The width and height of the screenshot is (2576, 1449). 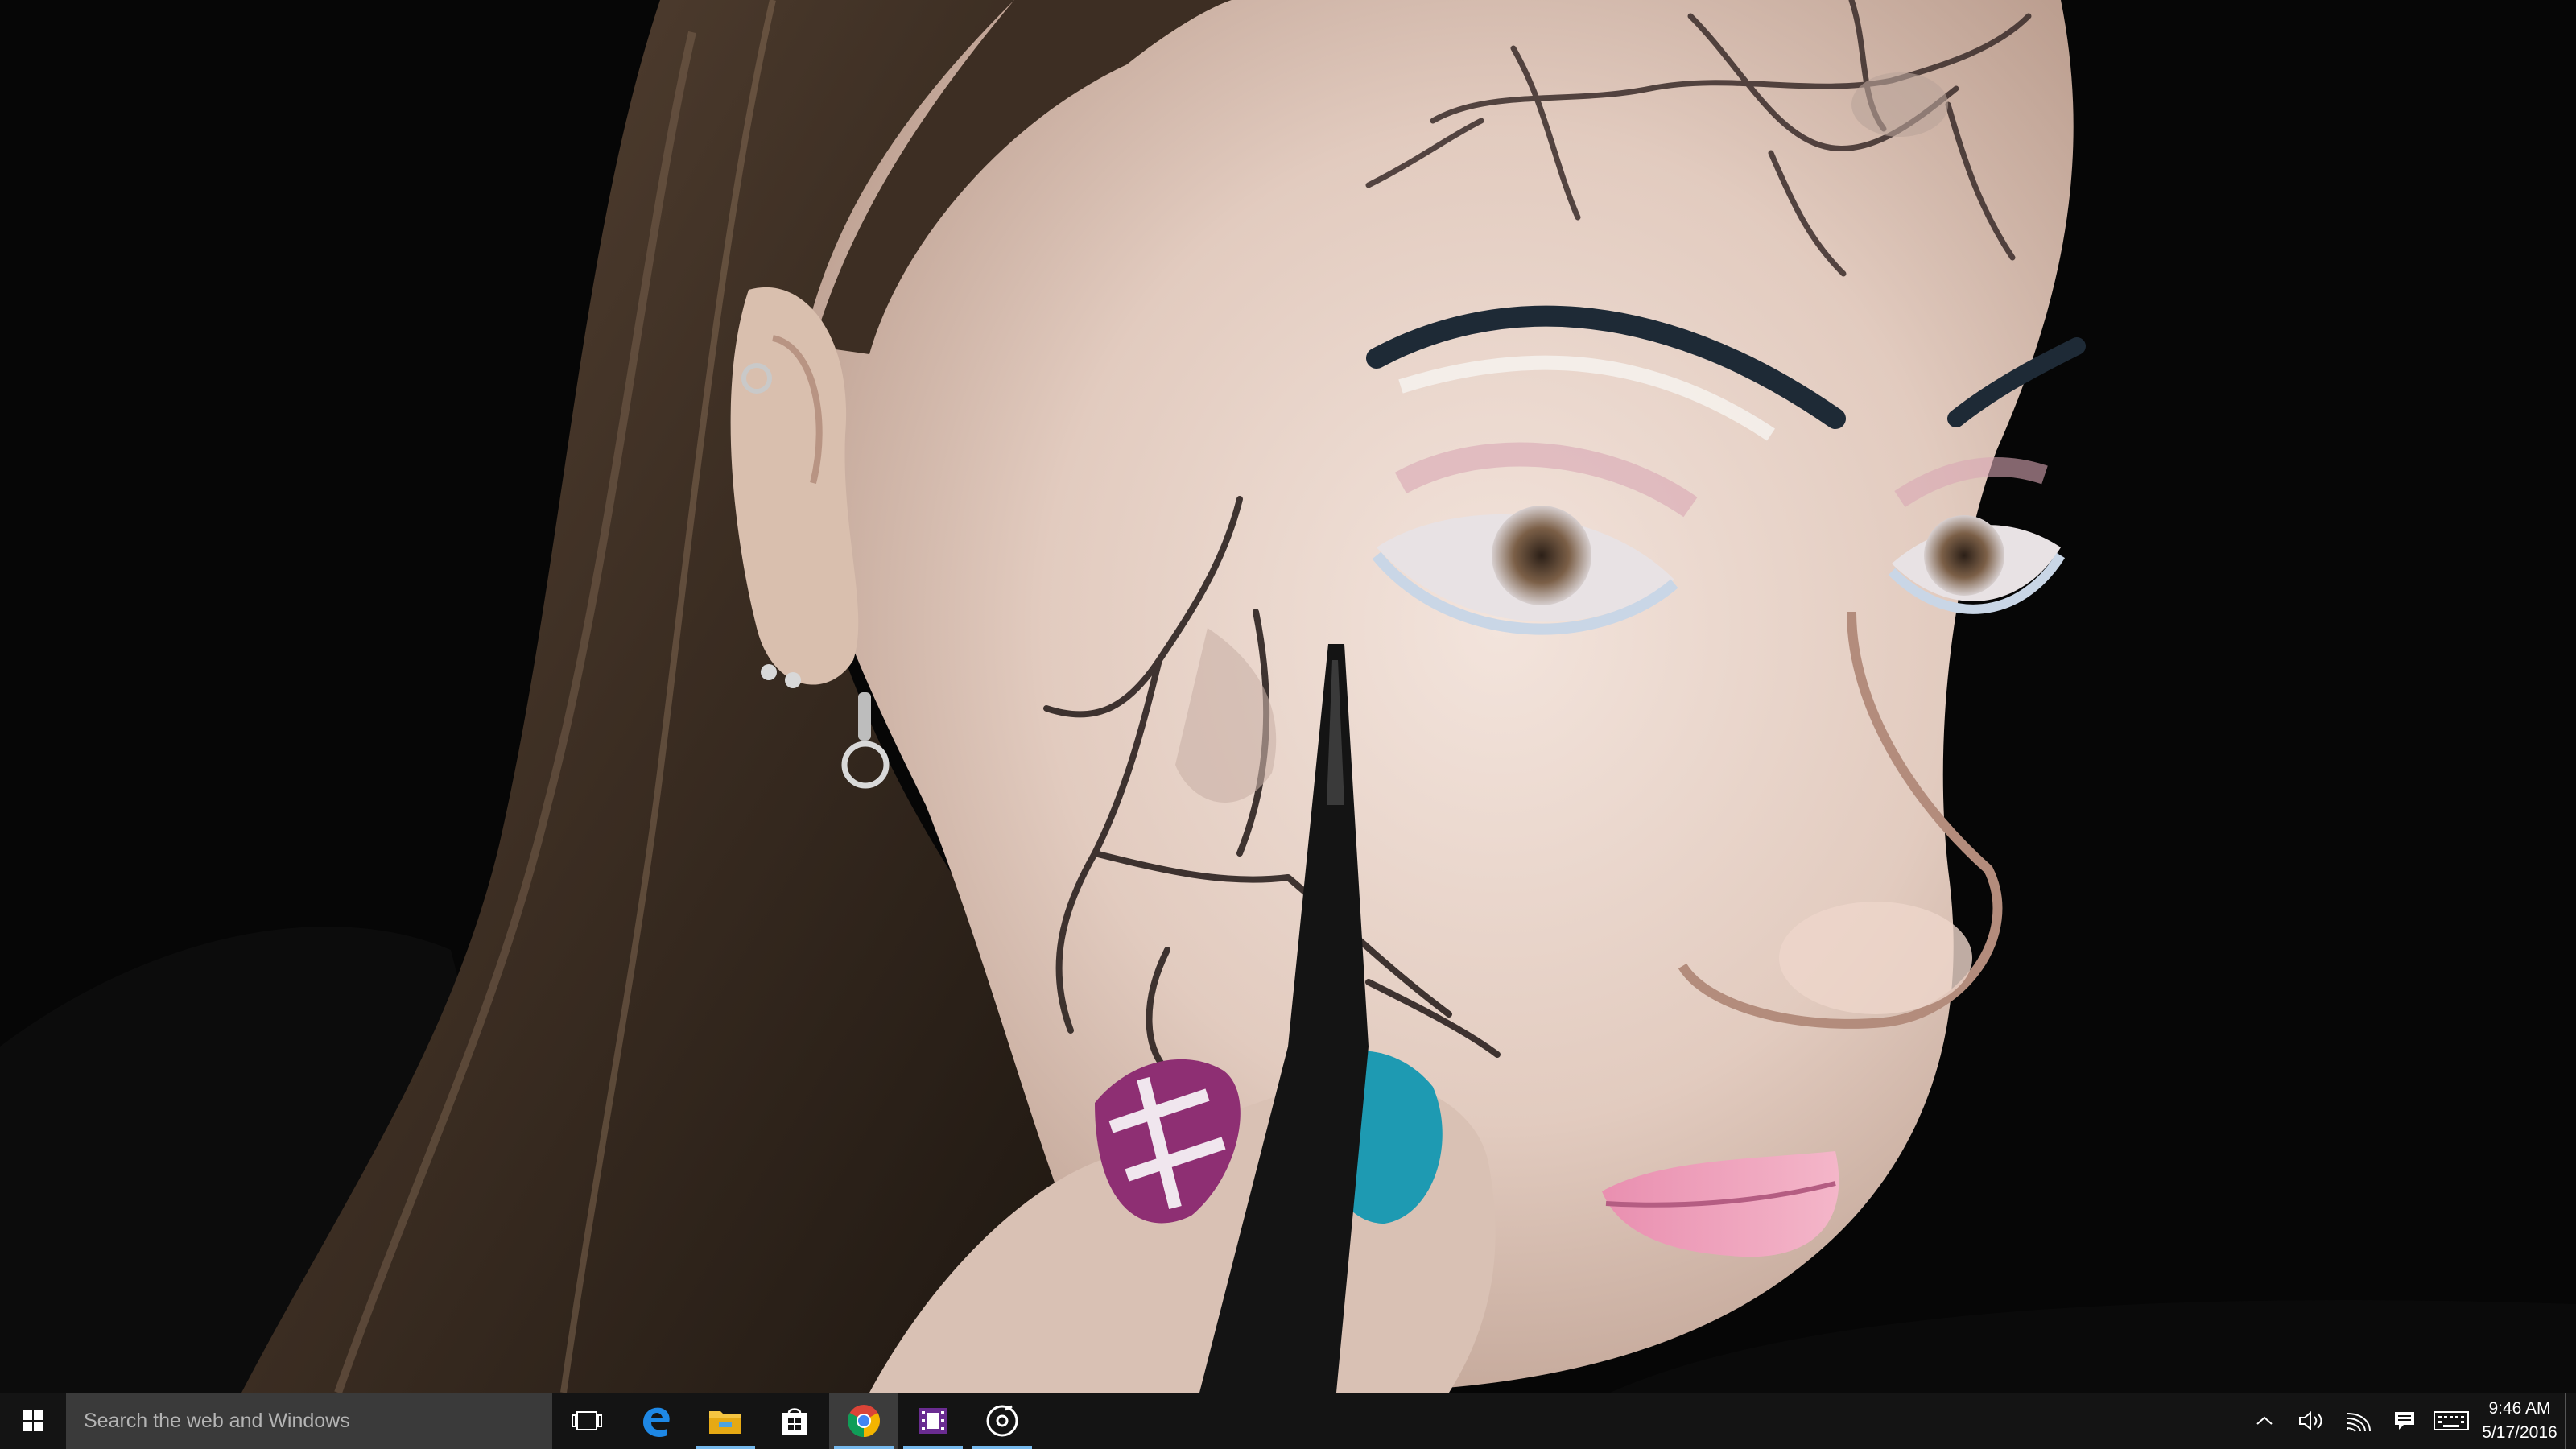 I want to click on search-placeholder: Search the web and Windows, so click(x=217, y=1420).